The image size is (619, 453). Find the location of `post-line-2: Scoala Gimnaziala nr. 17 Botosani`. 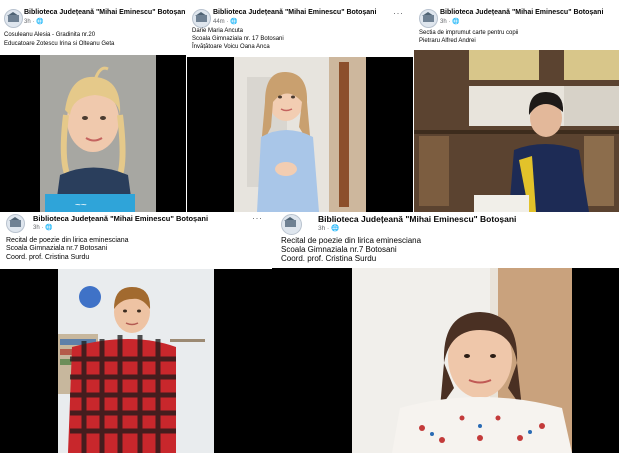

post-line-2: Scoala Gimnaziala nr. 17 Botosani is located at coordinates (238, 39).